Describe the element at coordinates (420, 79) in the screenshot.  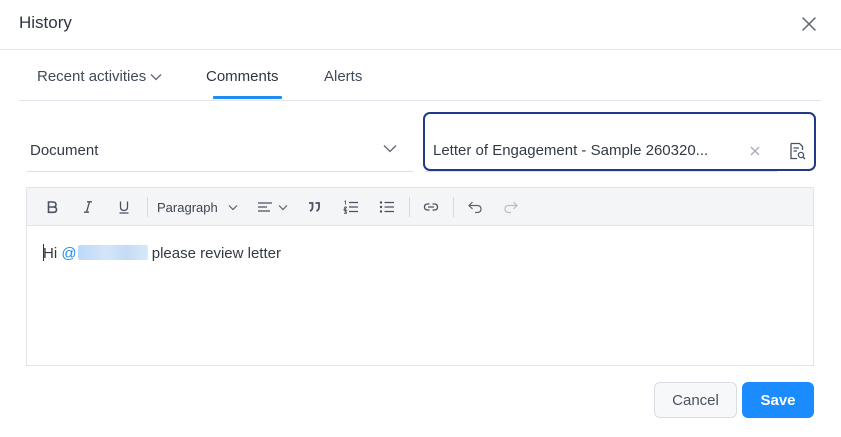
I see `tab-bar: Recent activities Comments Alerts` at that location.